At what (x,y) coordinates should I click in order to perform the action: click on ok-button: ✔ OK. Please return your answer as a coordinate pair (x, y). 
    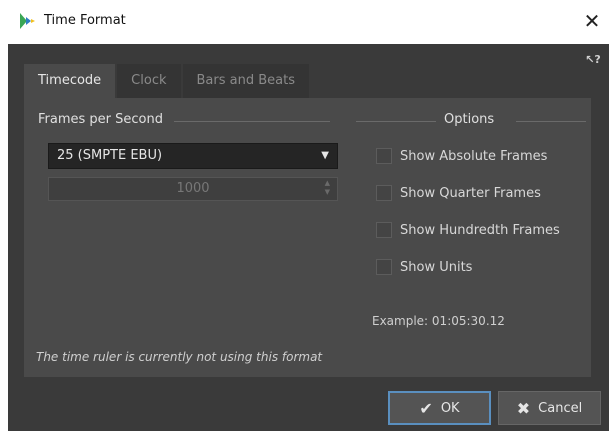
    Looking at the image, I should click on (439, 408).